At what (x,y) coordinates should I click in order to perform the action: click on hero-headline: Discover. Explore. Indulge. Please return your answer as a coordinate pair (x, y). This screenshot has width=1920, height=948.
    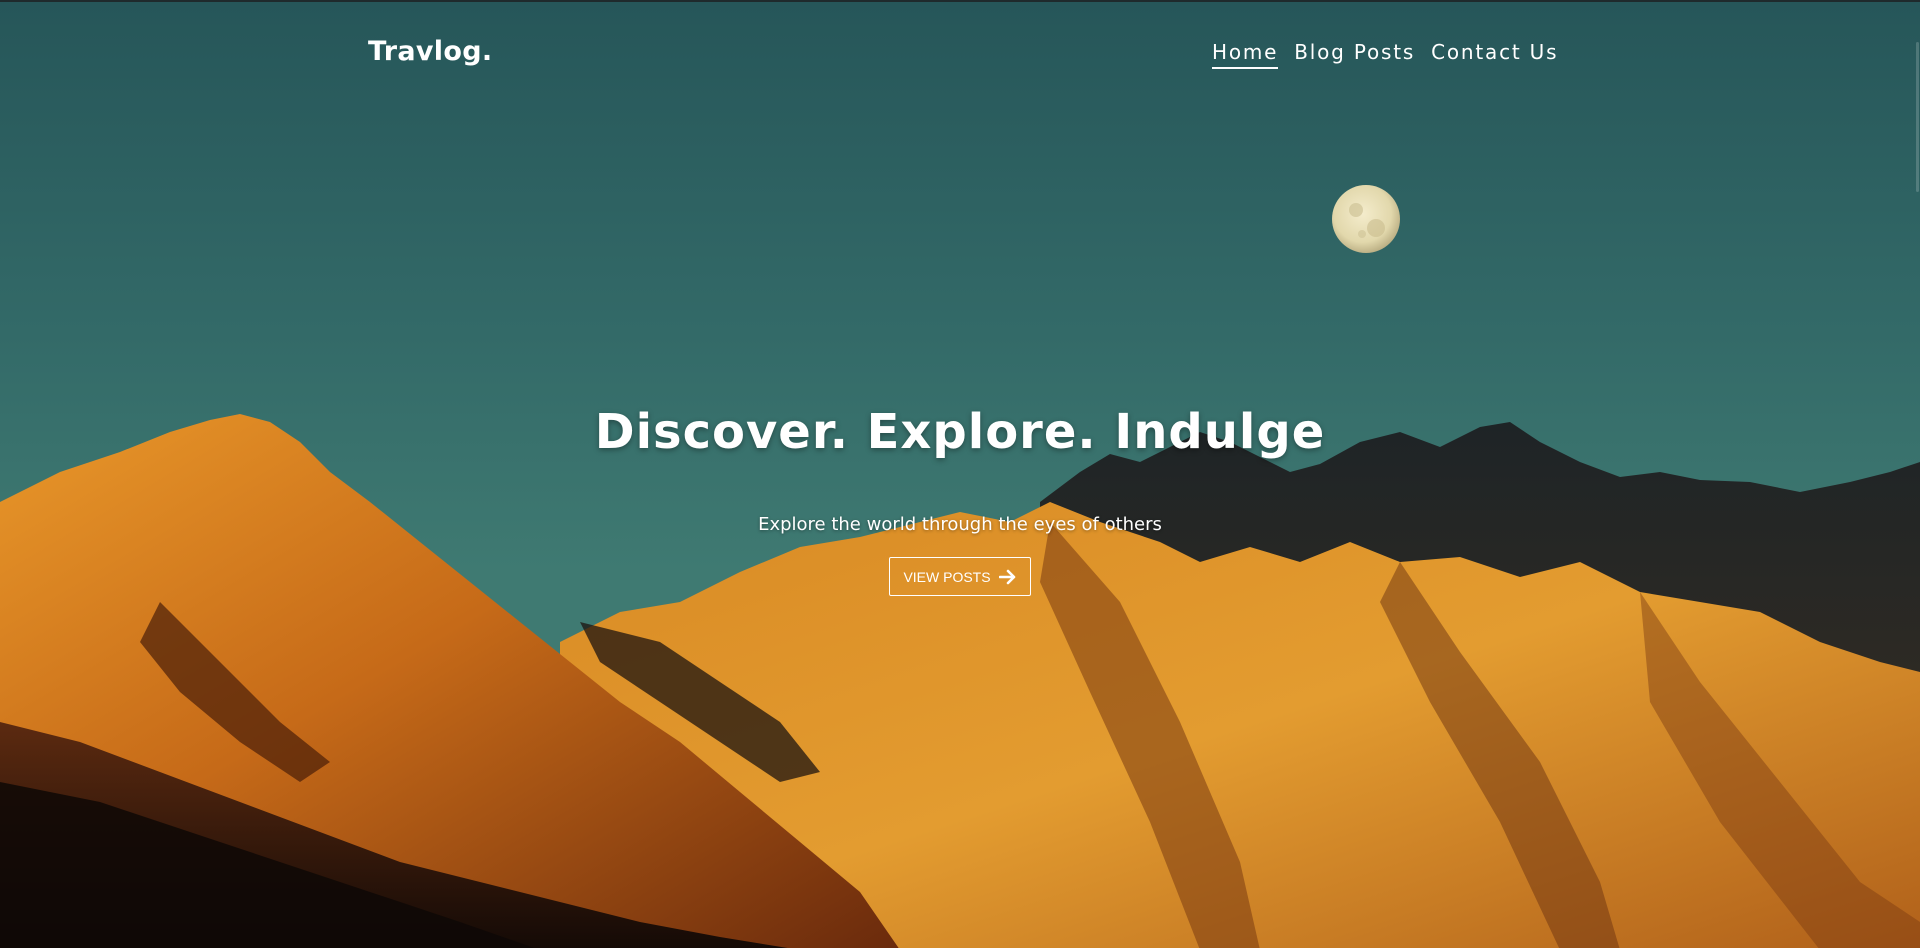
    Looking at the image, I should click on (960, 432).